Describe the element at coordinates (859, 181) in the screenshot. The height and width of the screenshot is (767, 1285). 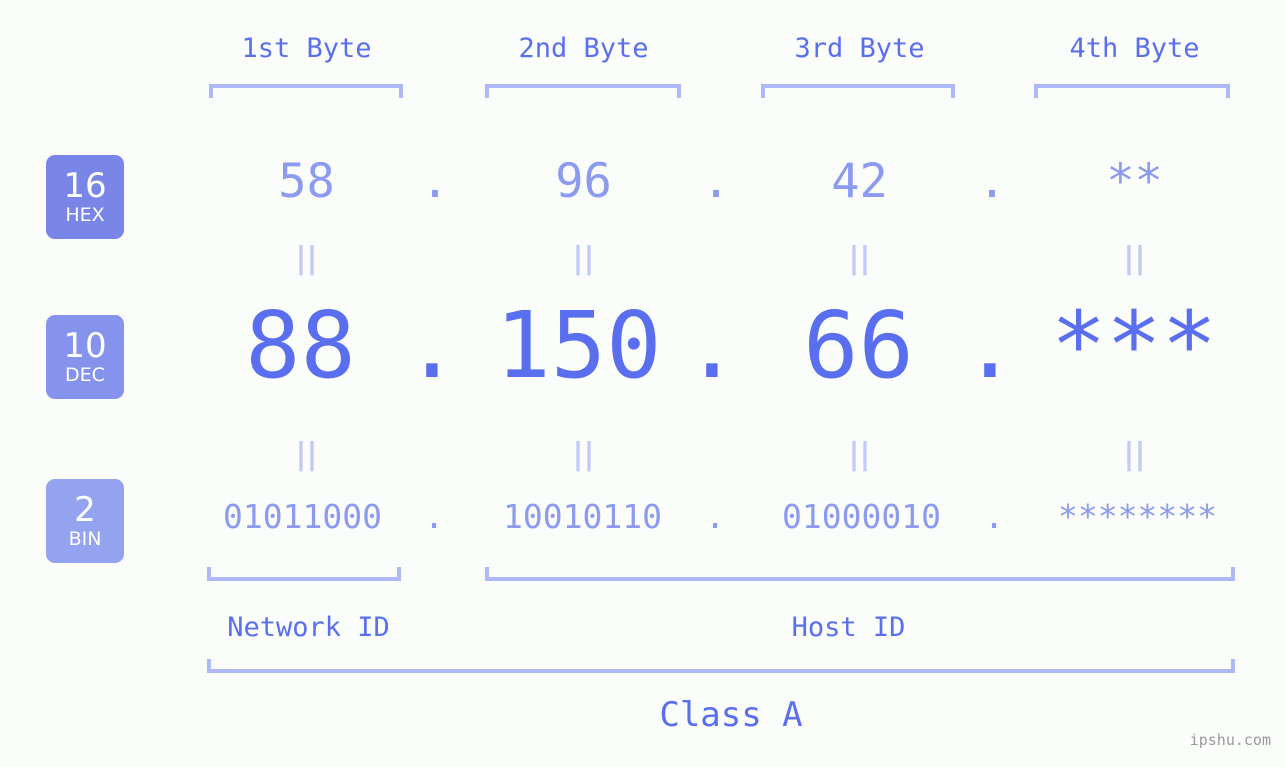
I see `hex-byte-3: 42` at that location.